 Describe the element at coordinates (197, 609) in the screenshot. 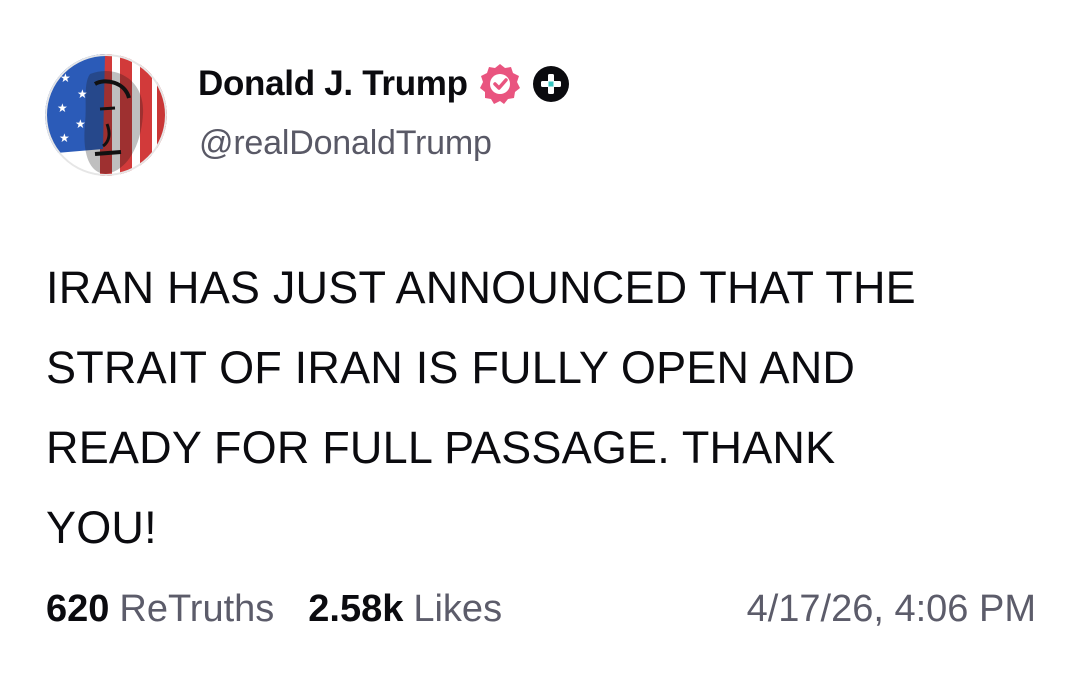

I see `retruths-label: ReTruths` at that location.